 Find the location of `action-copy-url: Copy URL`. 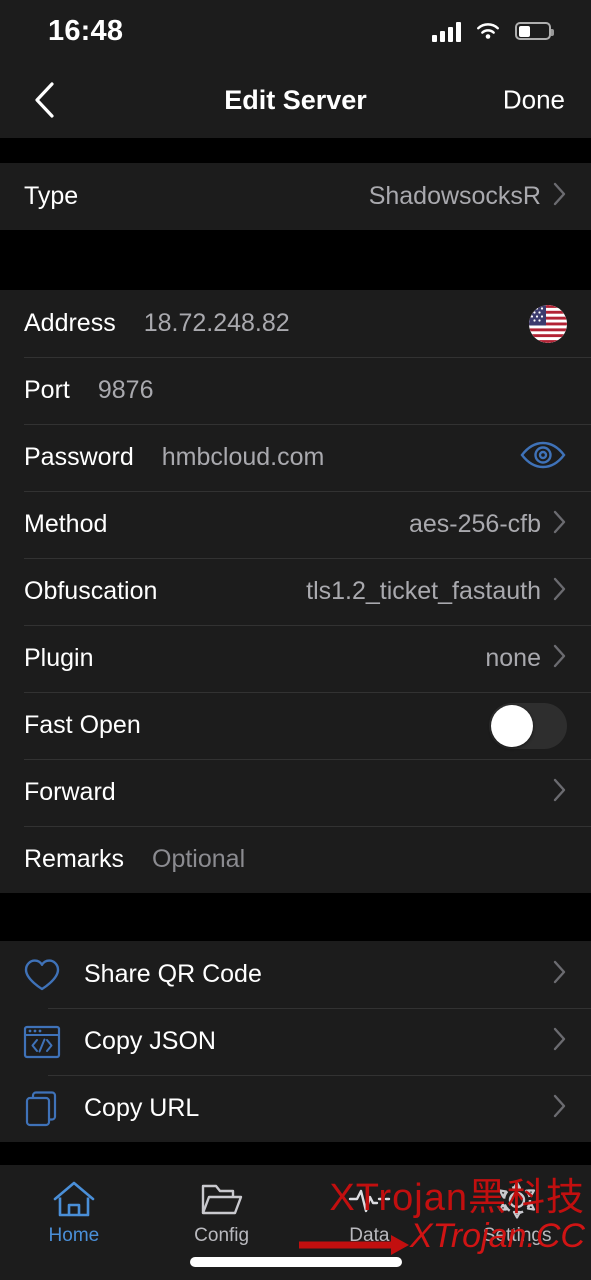

action-copy-url: Copy URL is located at coordinates (295, 1108).